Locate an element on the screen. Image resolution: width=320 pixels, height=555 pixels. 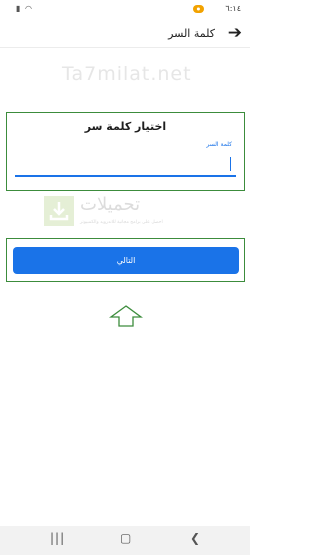
next-button: التالي is located at coordinates (126, 260).